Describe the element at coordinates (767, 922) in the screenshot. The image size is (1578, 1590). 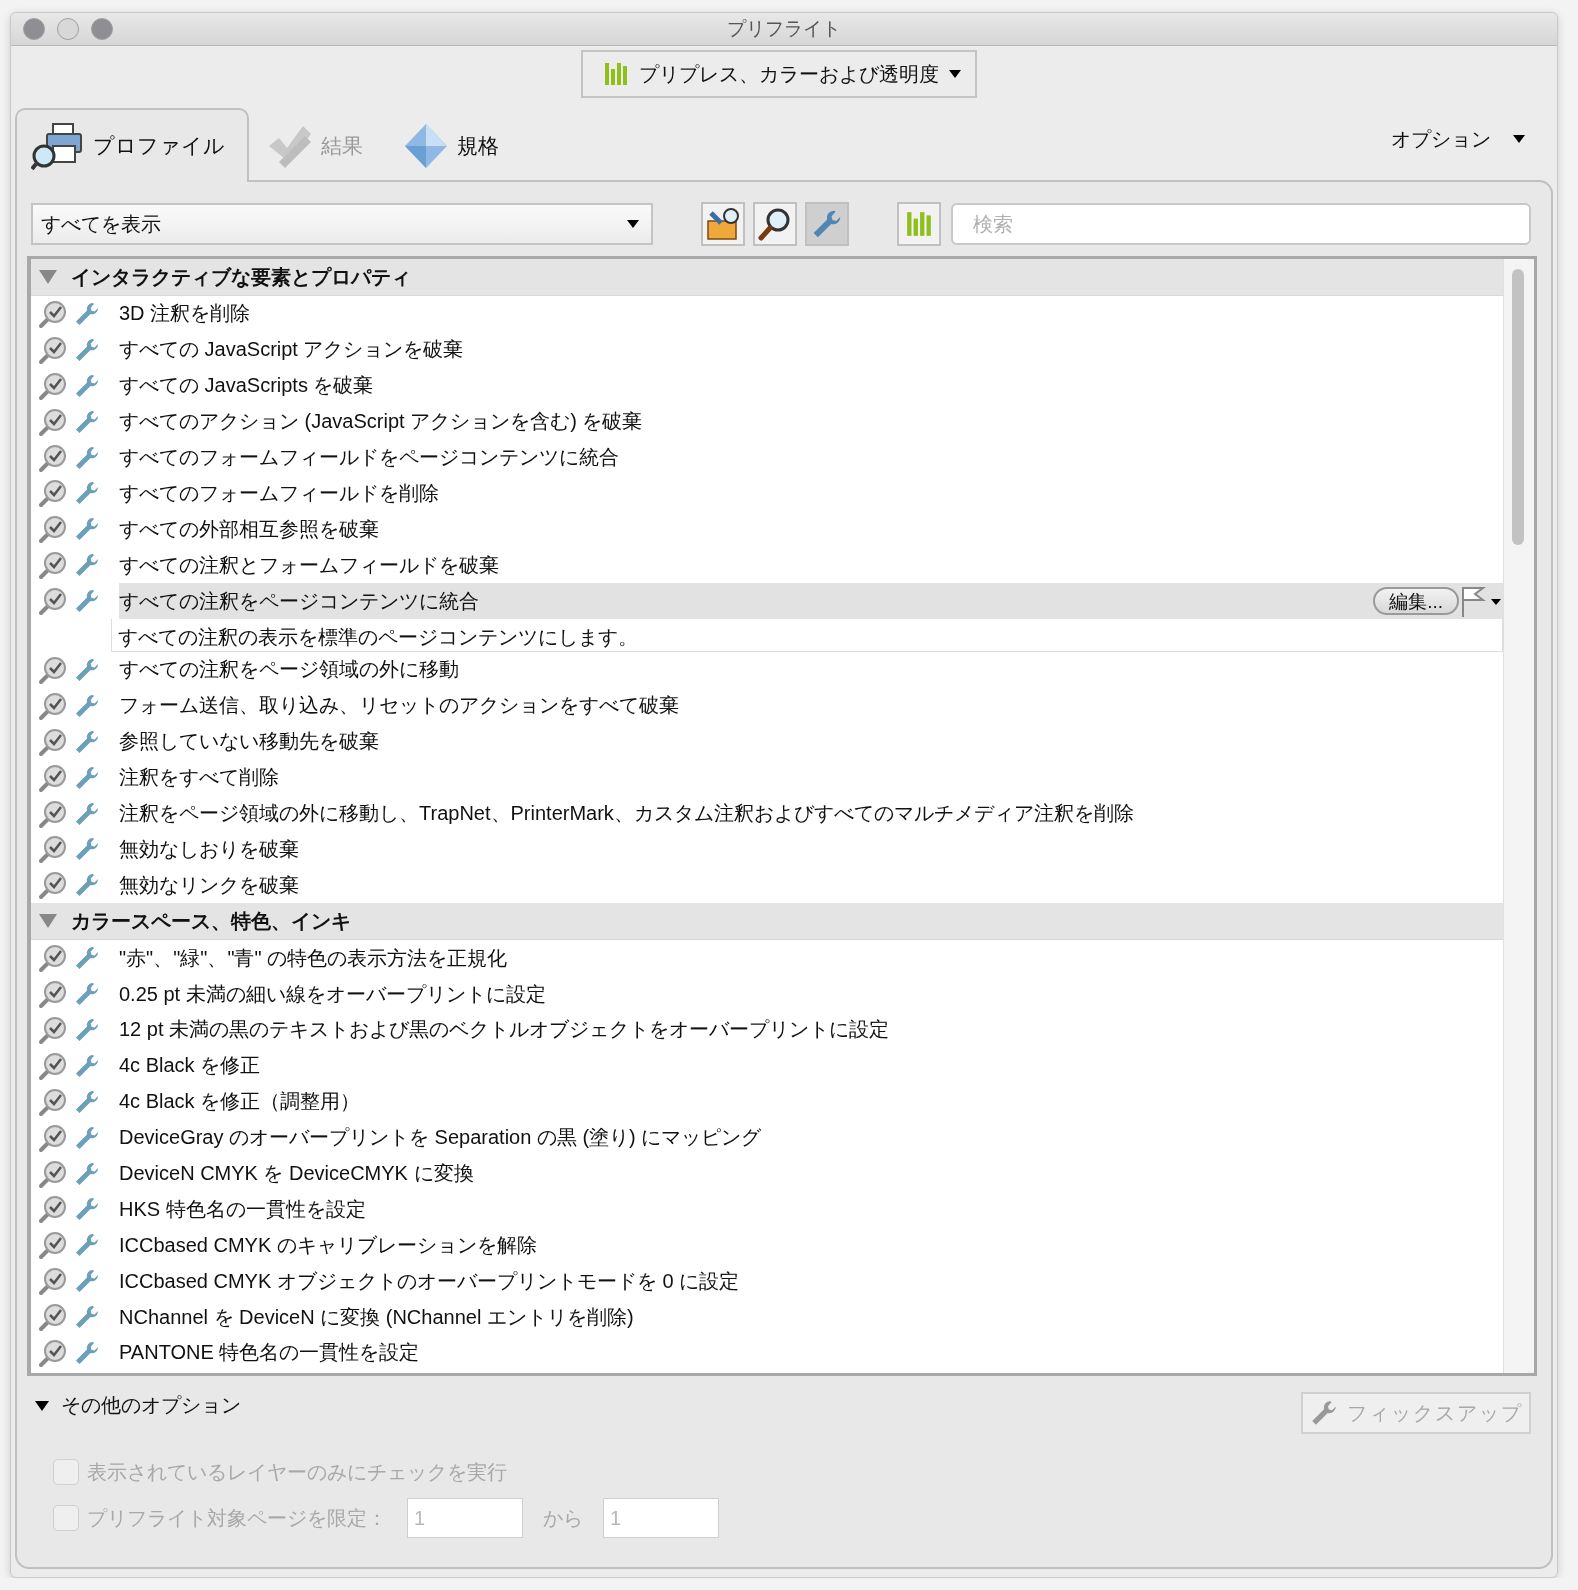
I see `section-header: カラースペース、特色、インキ` at that location.